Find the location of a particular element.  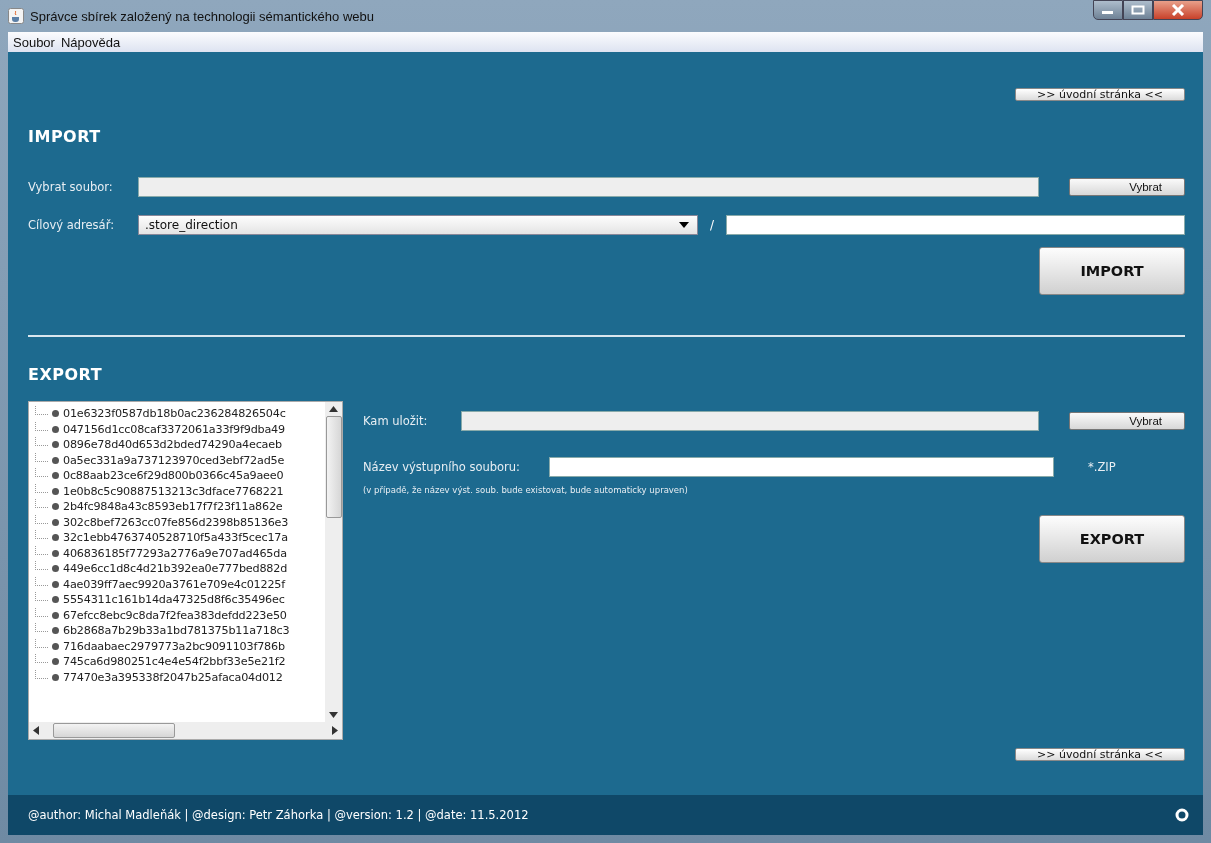

choose-folder-button: Vybrat is located at coordinates (1127, 421).